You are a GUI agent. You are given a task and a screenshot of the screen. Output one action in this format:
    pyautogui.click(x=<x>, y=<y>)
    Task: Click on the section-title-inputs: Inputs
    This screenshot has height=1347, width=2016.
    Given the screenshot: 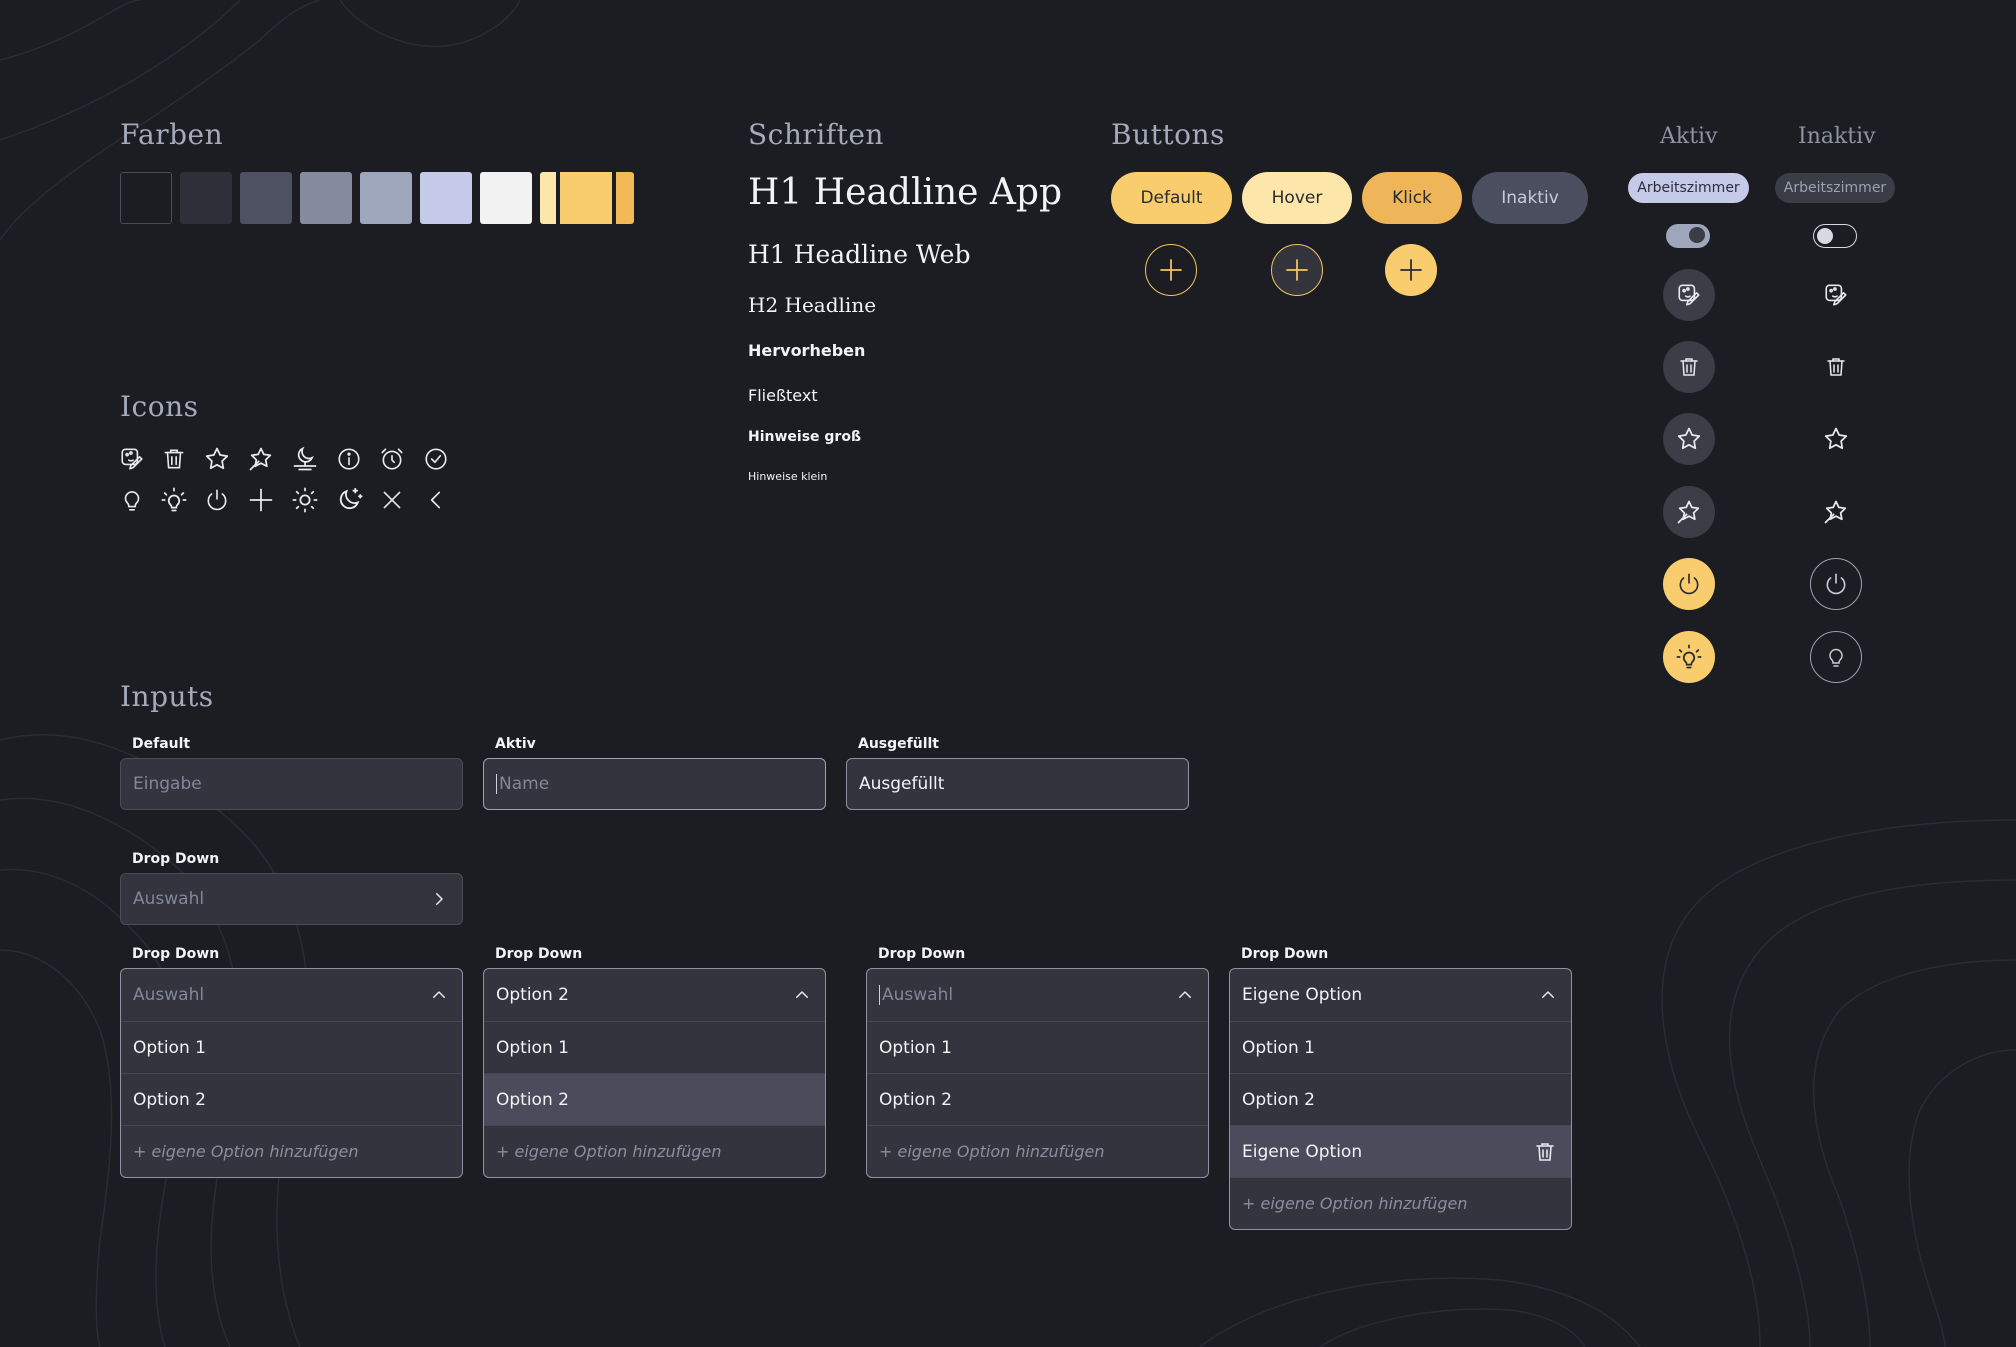 What is the action you would take?
    pyautogui.click(x=167, y=696)
    